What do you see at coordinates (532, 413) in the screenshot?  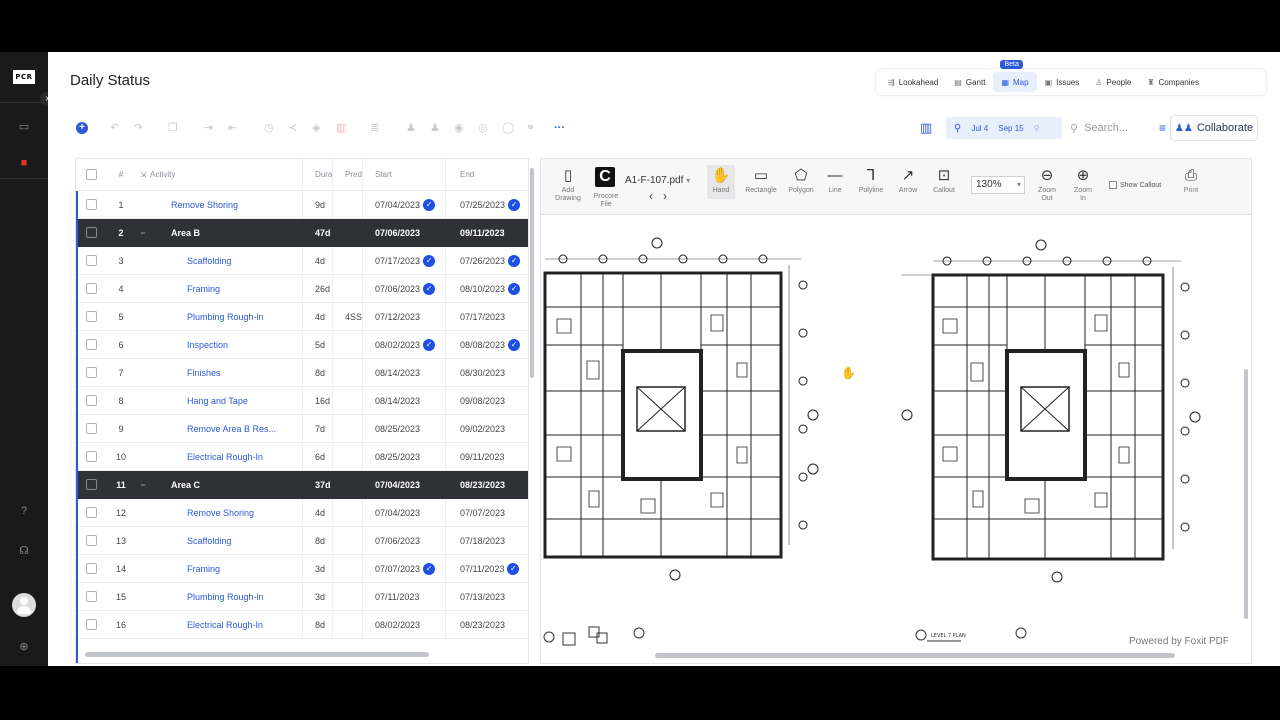 I see `grid-vertical-scrollbar` at bounding box center [532, 413].